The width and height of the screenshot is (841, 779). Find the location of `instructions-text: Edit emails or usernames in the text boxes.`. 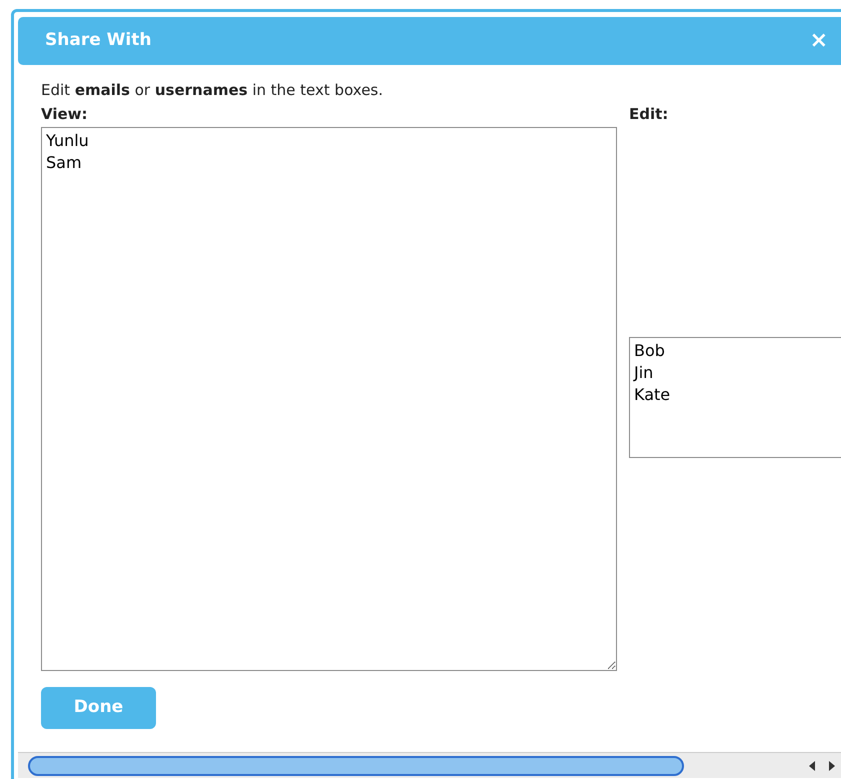

instructions-text: Edit emails or usernames in the text boxes. is located at coordinates (212, 90).